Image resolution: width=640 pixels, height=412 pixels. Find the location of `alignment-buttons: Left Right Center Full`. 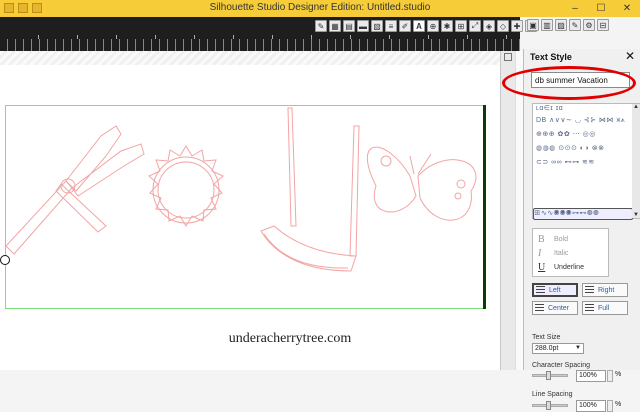

alignment-buttons: Left Right Center Full is located at coordinates (582, 300).